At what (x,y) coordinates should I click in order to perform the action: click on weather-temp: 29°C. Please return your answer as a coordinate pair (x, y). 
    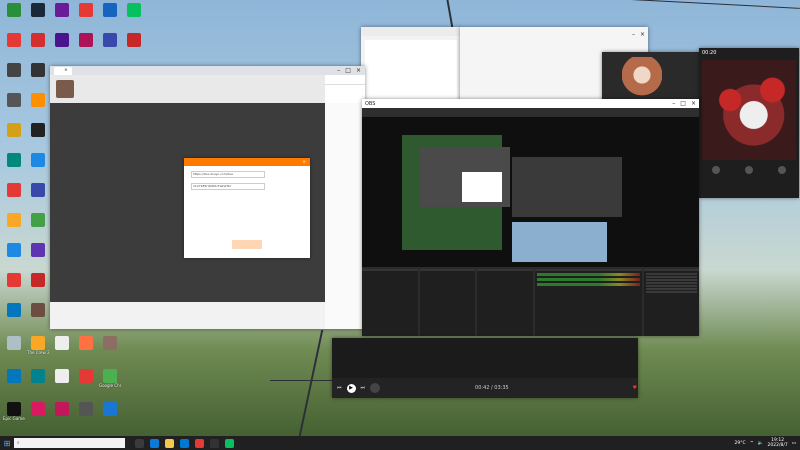
    Looking at the image, I should click on (740, 443).